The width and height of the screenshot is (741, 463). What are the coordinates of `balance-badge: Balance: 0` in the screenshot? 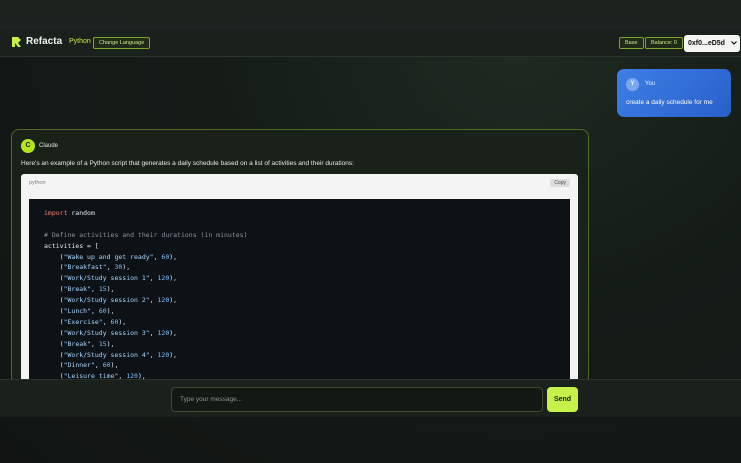 It's located at (664, 43).